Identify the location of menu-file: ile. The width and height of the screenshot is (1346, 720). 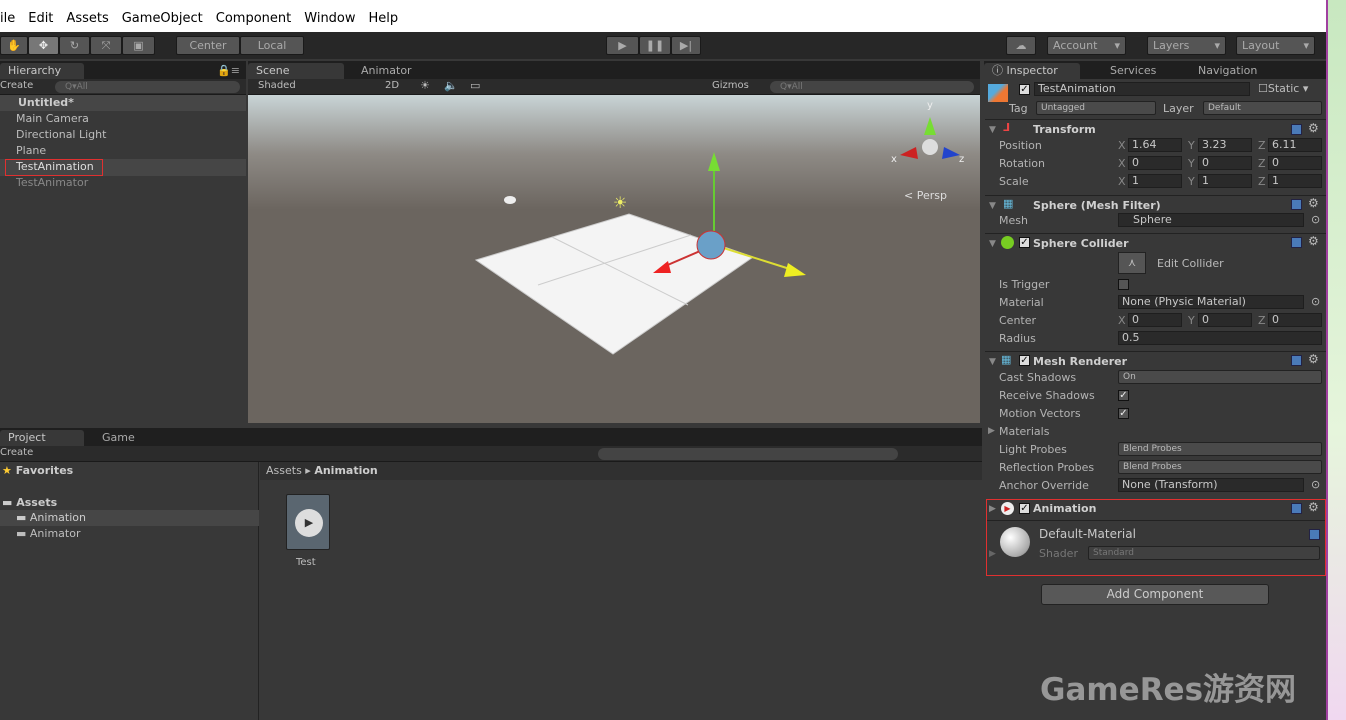
(7, 18).